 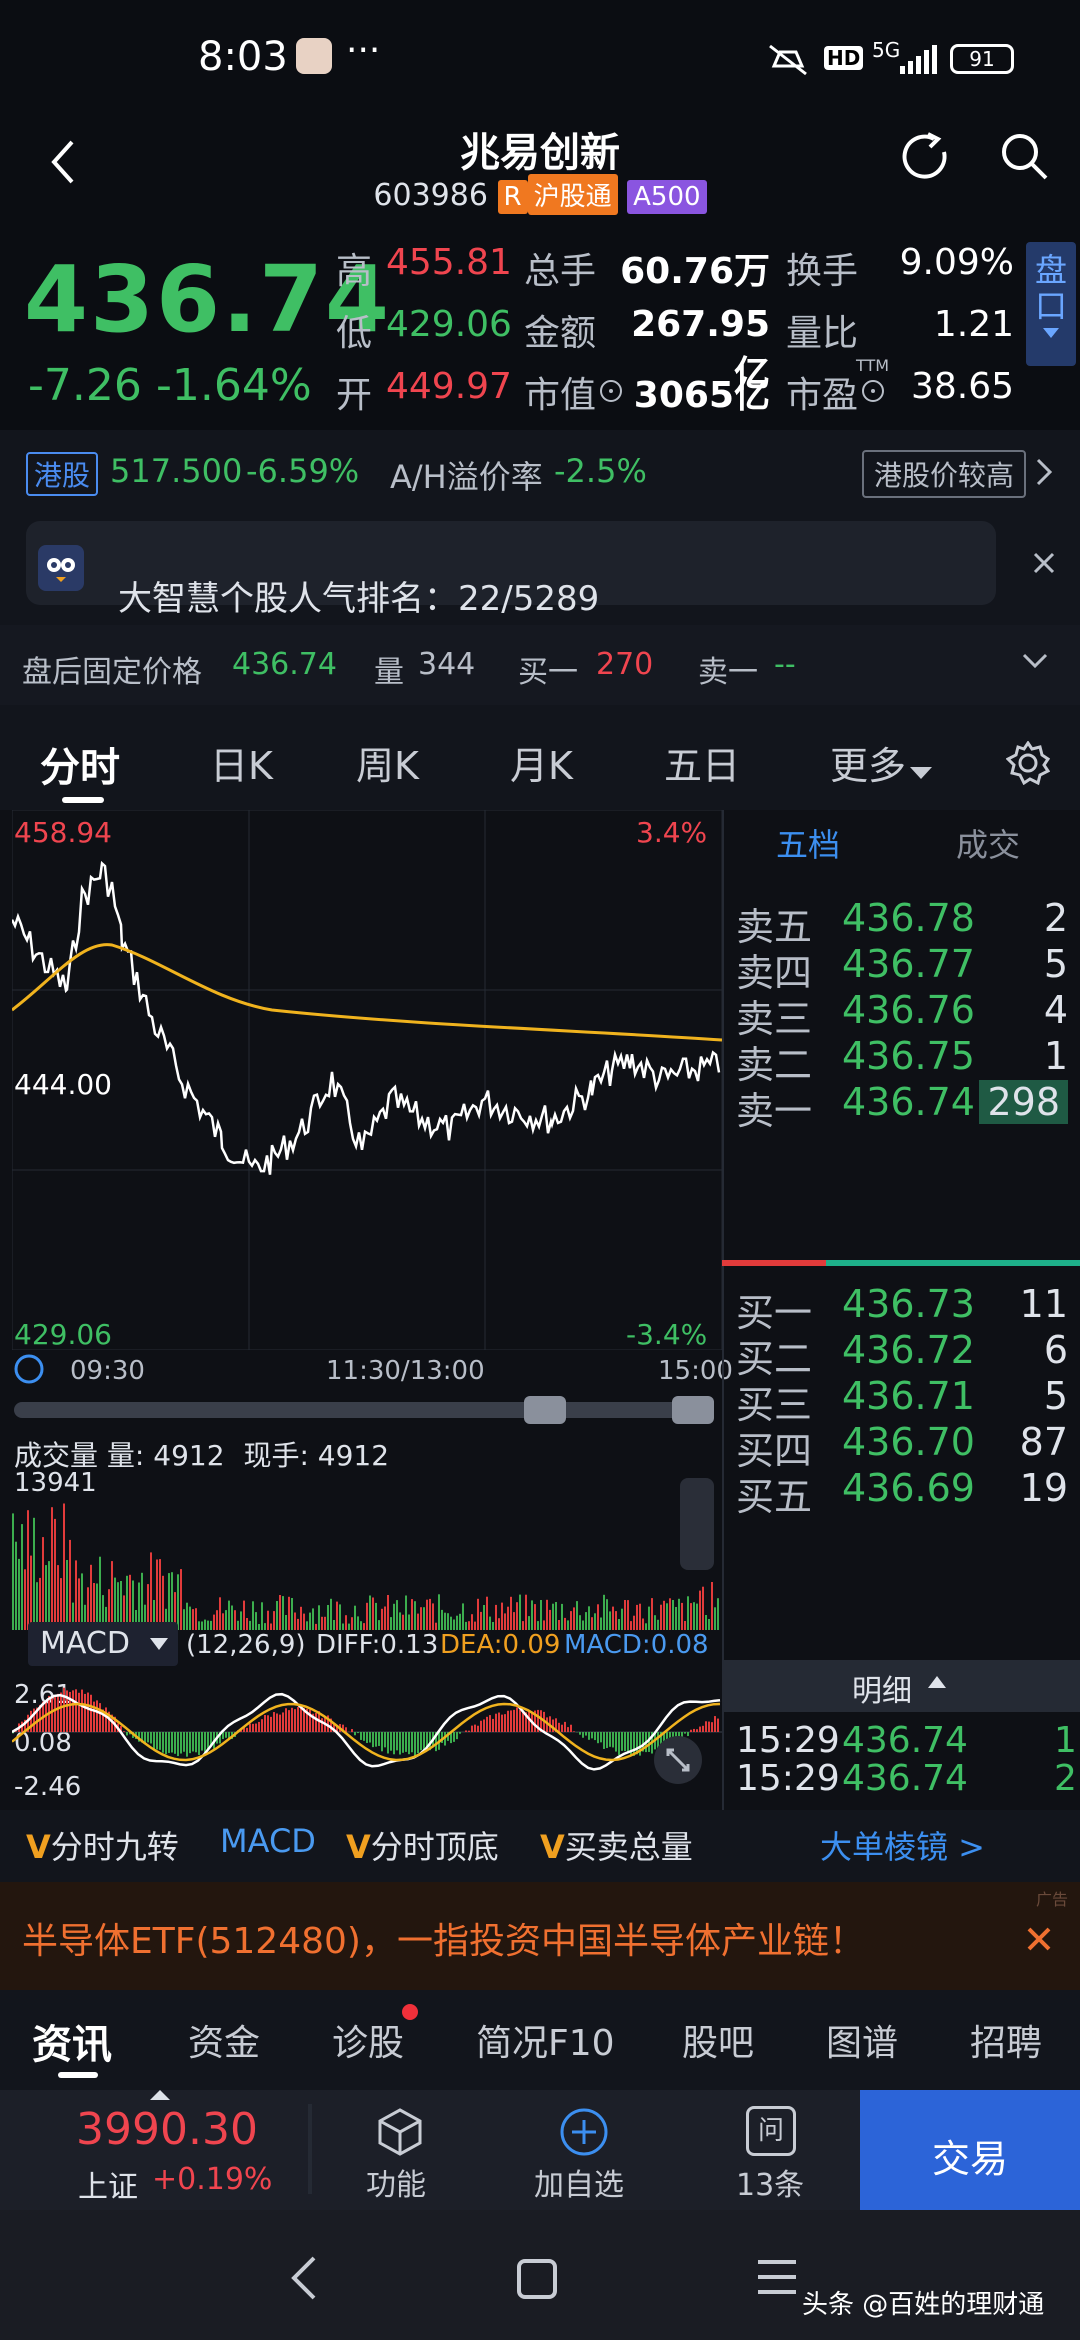 What do you see at coordinates (908, 1491) in the screenshot?
I see `bid-level-5: 买五 436.69 19` at bounding box center [908, 1491].